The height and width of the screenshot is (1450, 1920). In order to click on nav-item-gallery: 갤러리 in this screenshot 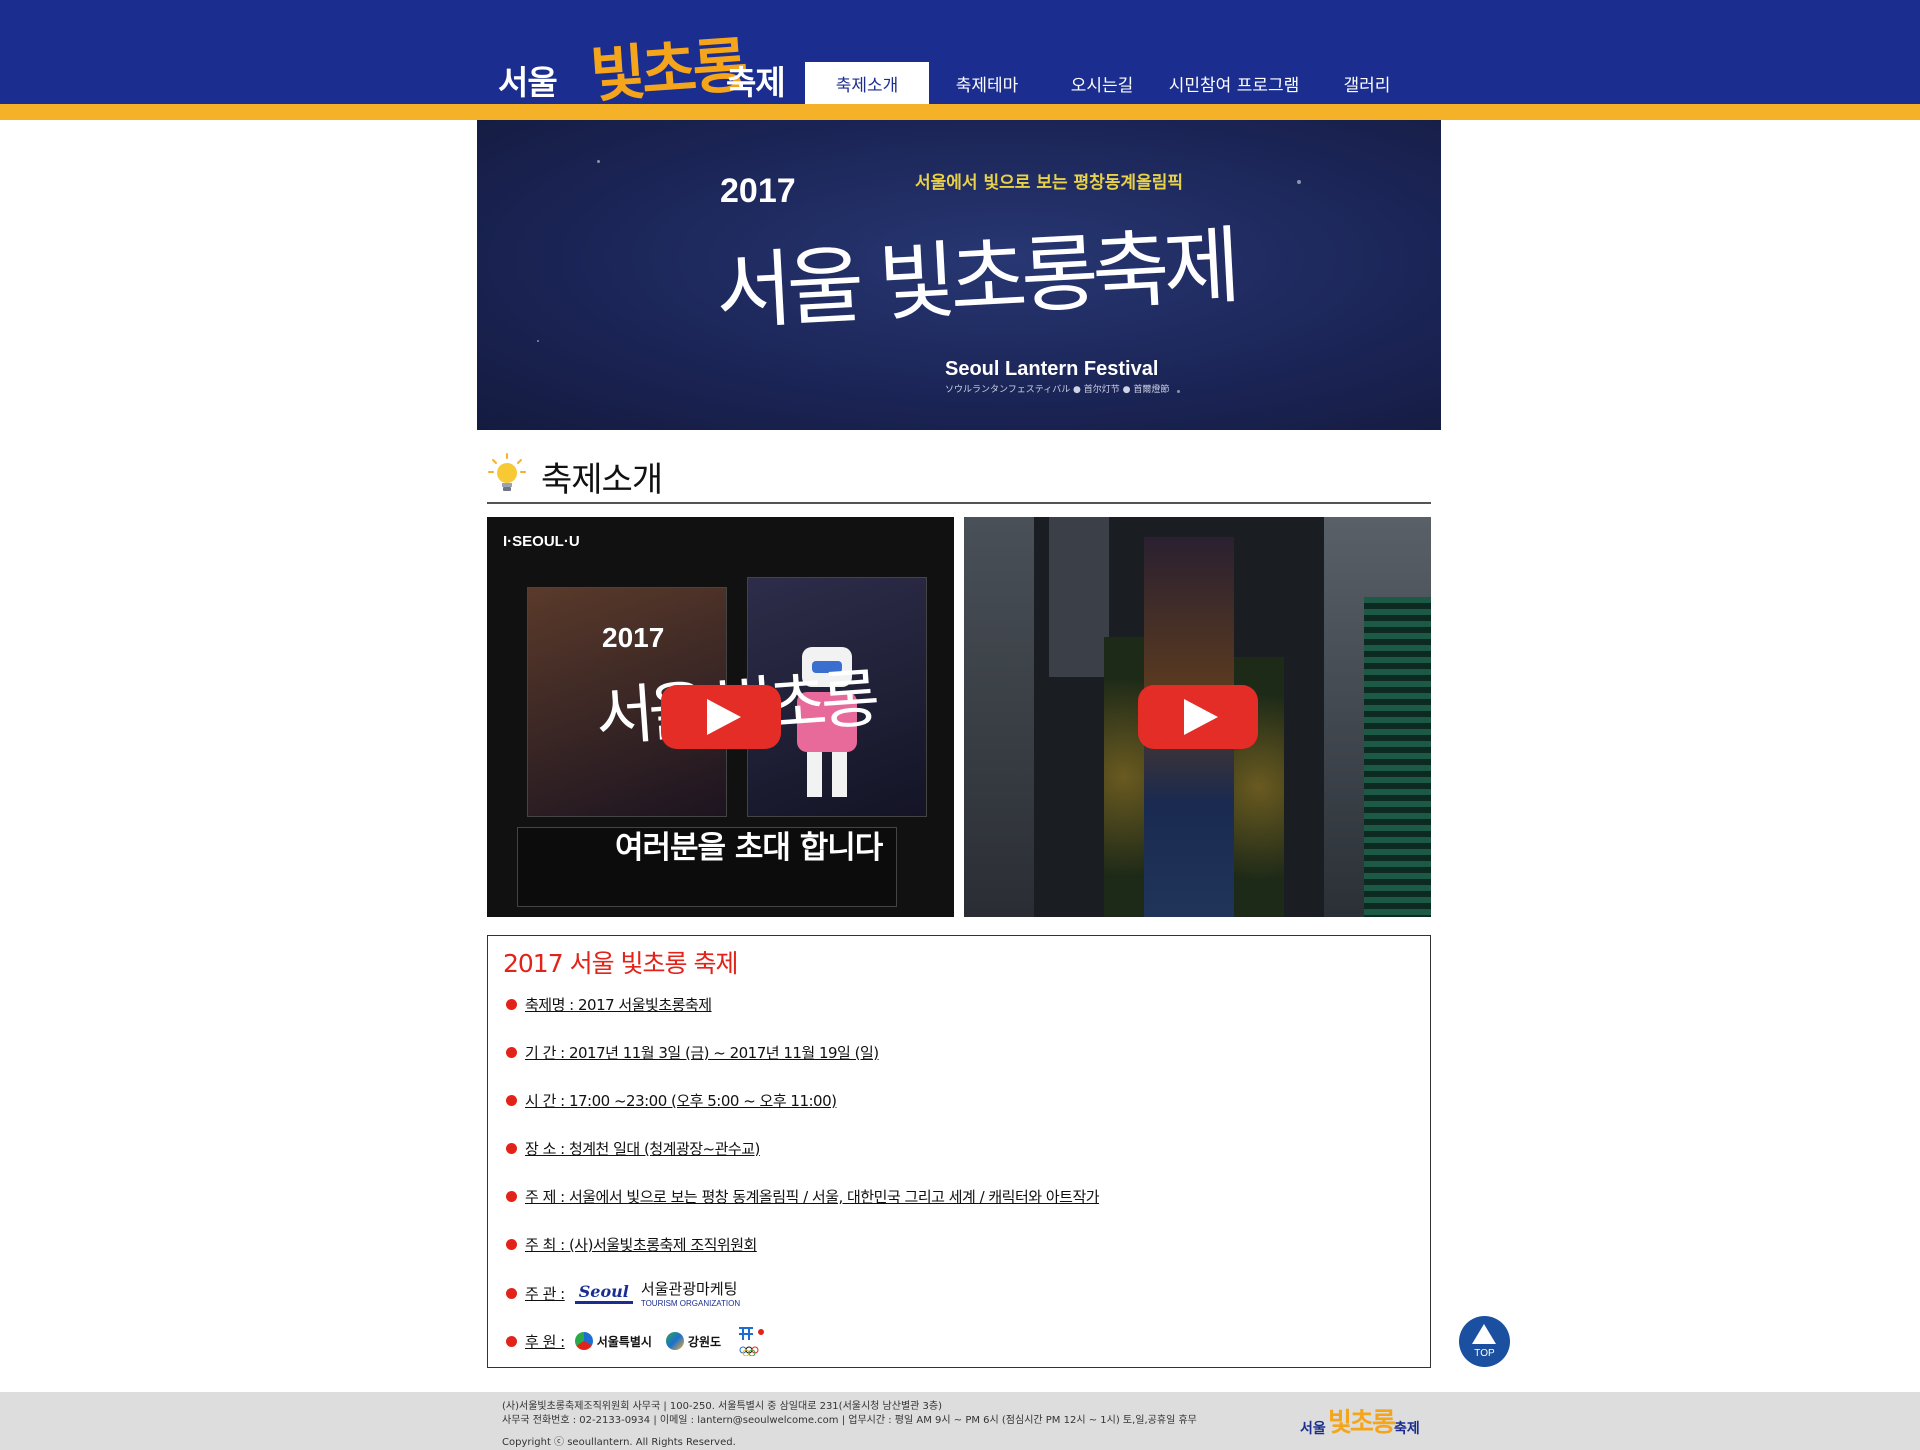, I will do `click(1367, 83)`.